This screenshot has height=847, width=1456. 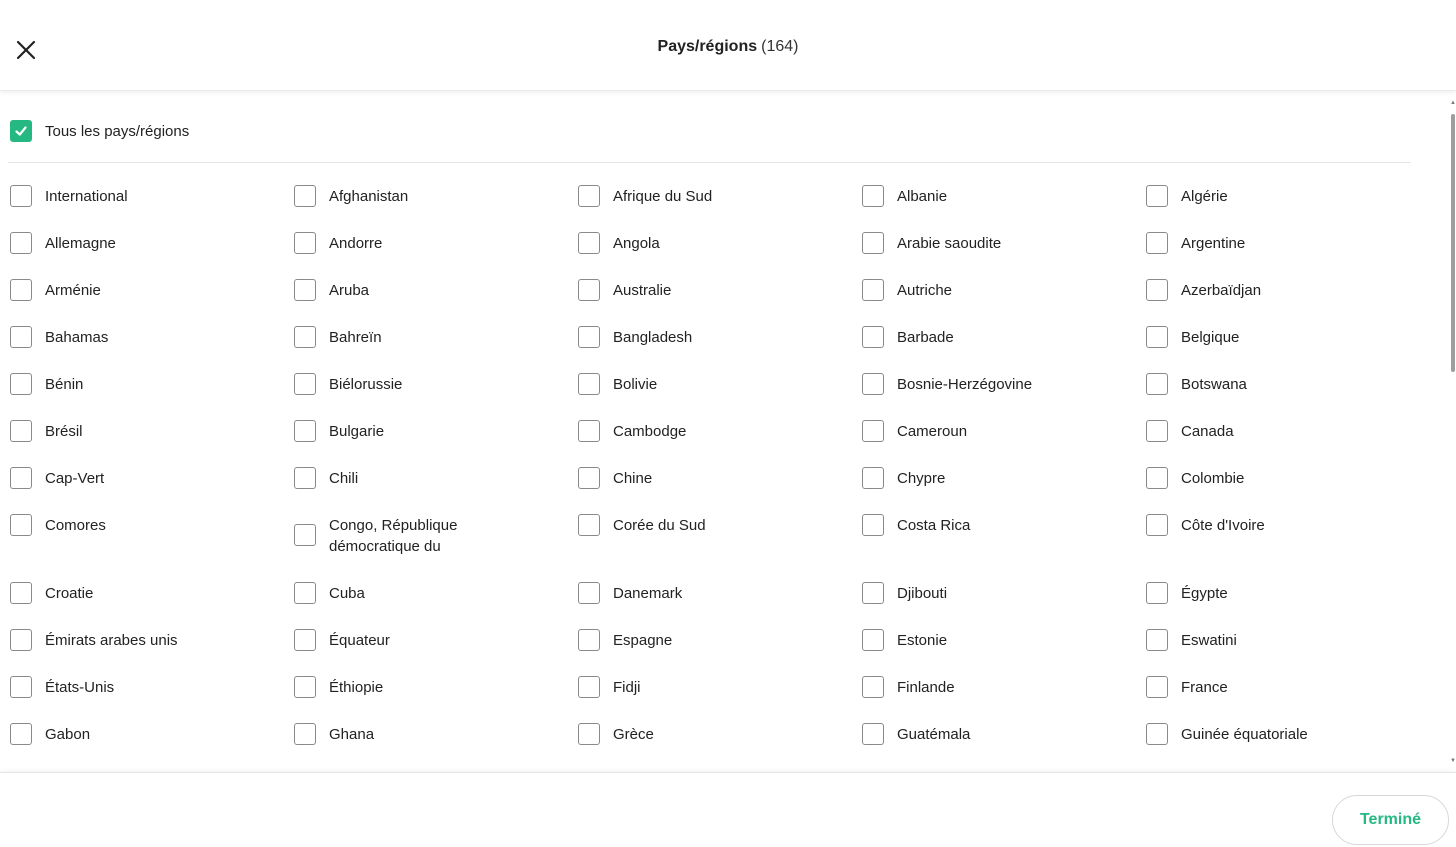 What do you see at coordinates (720, 443) in the screenshot?
I see `country-option: Cambodge` at bounding box center [720, 443].